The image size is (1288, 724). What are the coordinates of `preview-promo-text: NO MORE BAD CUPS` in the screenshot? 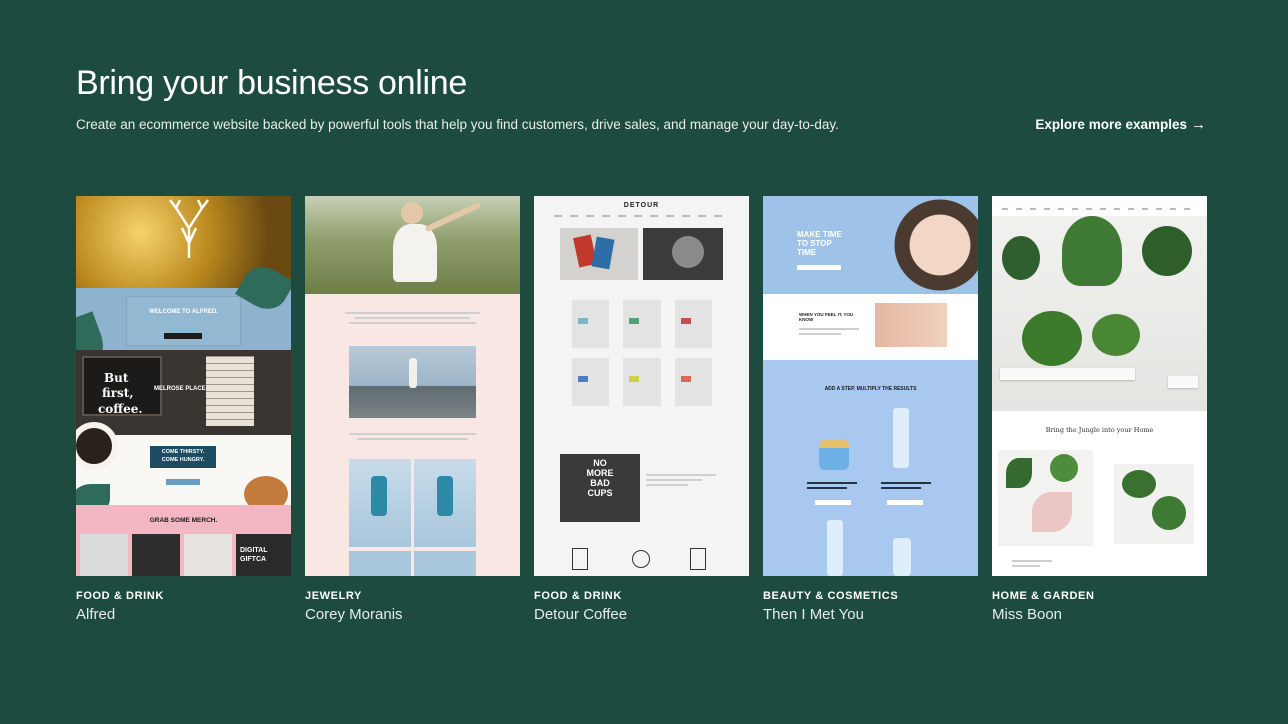 It's located at (600, 478).